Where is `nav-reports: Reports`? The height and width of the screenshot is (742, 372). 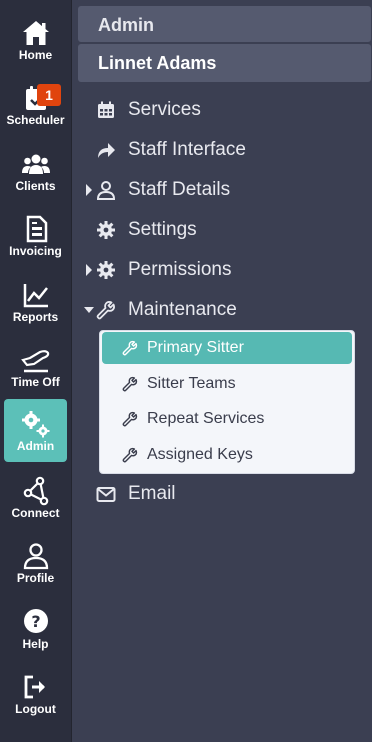 nav-reports: Reports is located at coordinates (35, 301).